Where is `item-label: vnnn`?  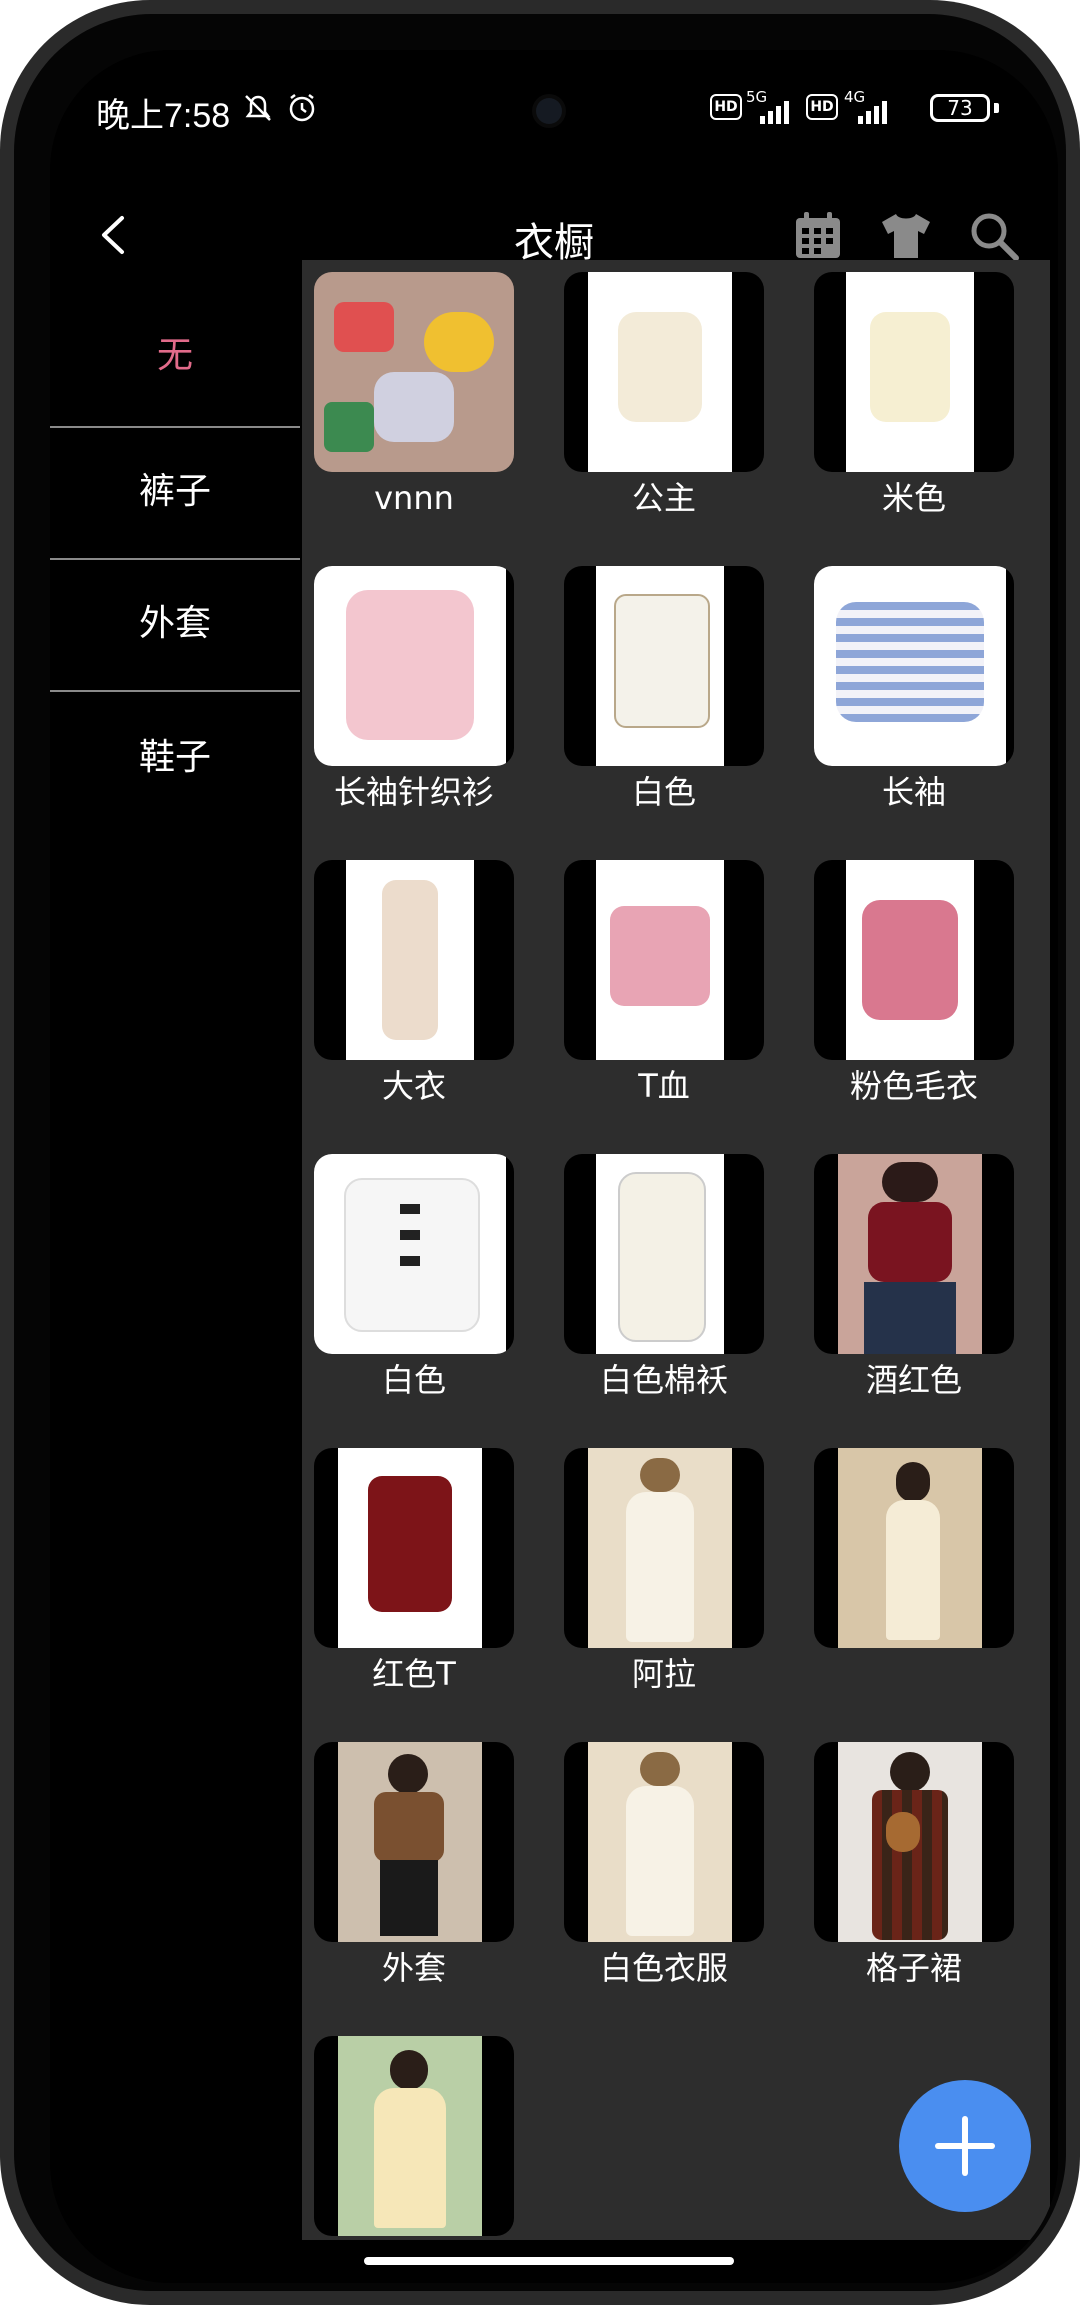
item-label: vnnn is located at coordinates (414, 498).